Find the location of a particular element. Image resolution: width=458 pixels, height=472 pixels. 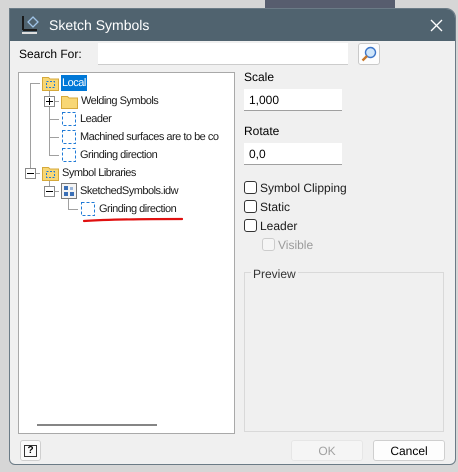

tree-item: SketchedSymbols.idw is located at coordinates (129, 191).